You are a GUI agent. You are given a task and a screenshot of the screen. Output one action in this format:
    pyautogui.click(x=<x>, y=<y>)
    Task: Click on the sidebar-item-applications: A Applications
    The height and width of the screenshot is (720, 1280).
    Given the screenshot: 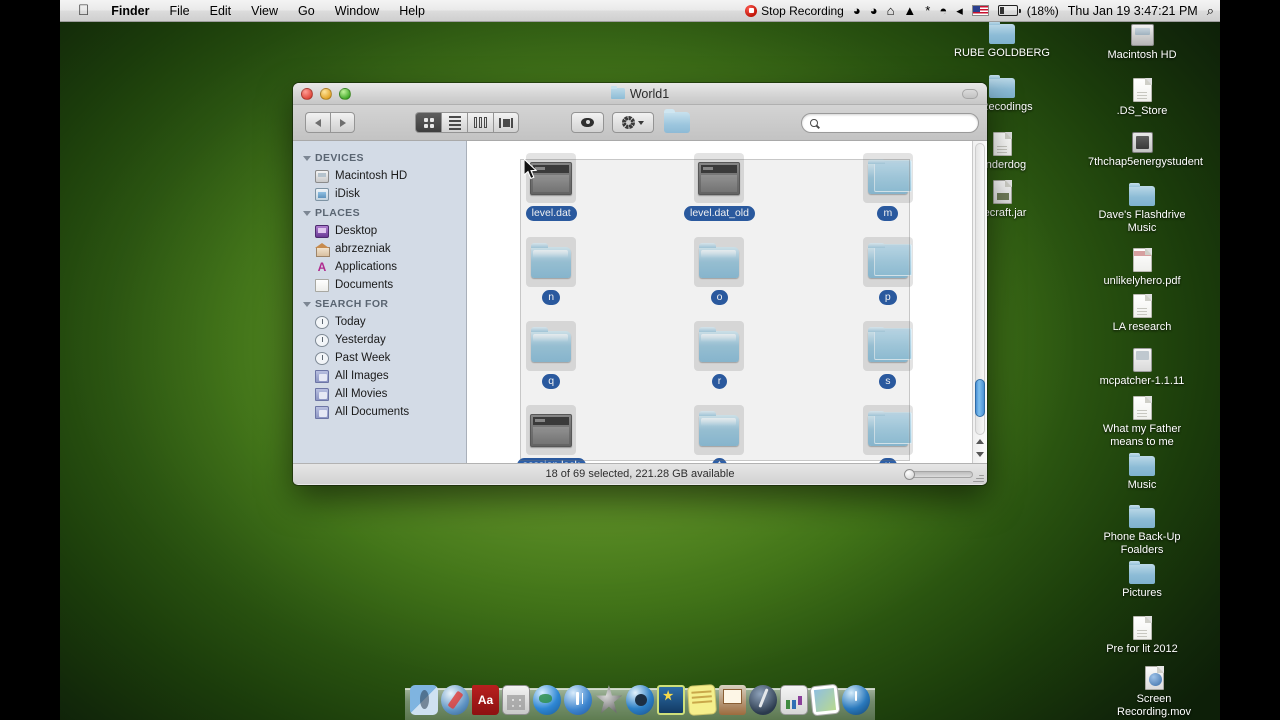 What is the action you would take?
    pyautogui.click(x=379, y=267)
    